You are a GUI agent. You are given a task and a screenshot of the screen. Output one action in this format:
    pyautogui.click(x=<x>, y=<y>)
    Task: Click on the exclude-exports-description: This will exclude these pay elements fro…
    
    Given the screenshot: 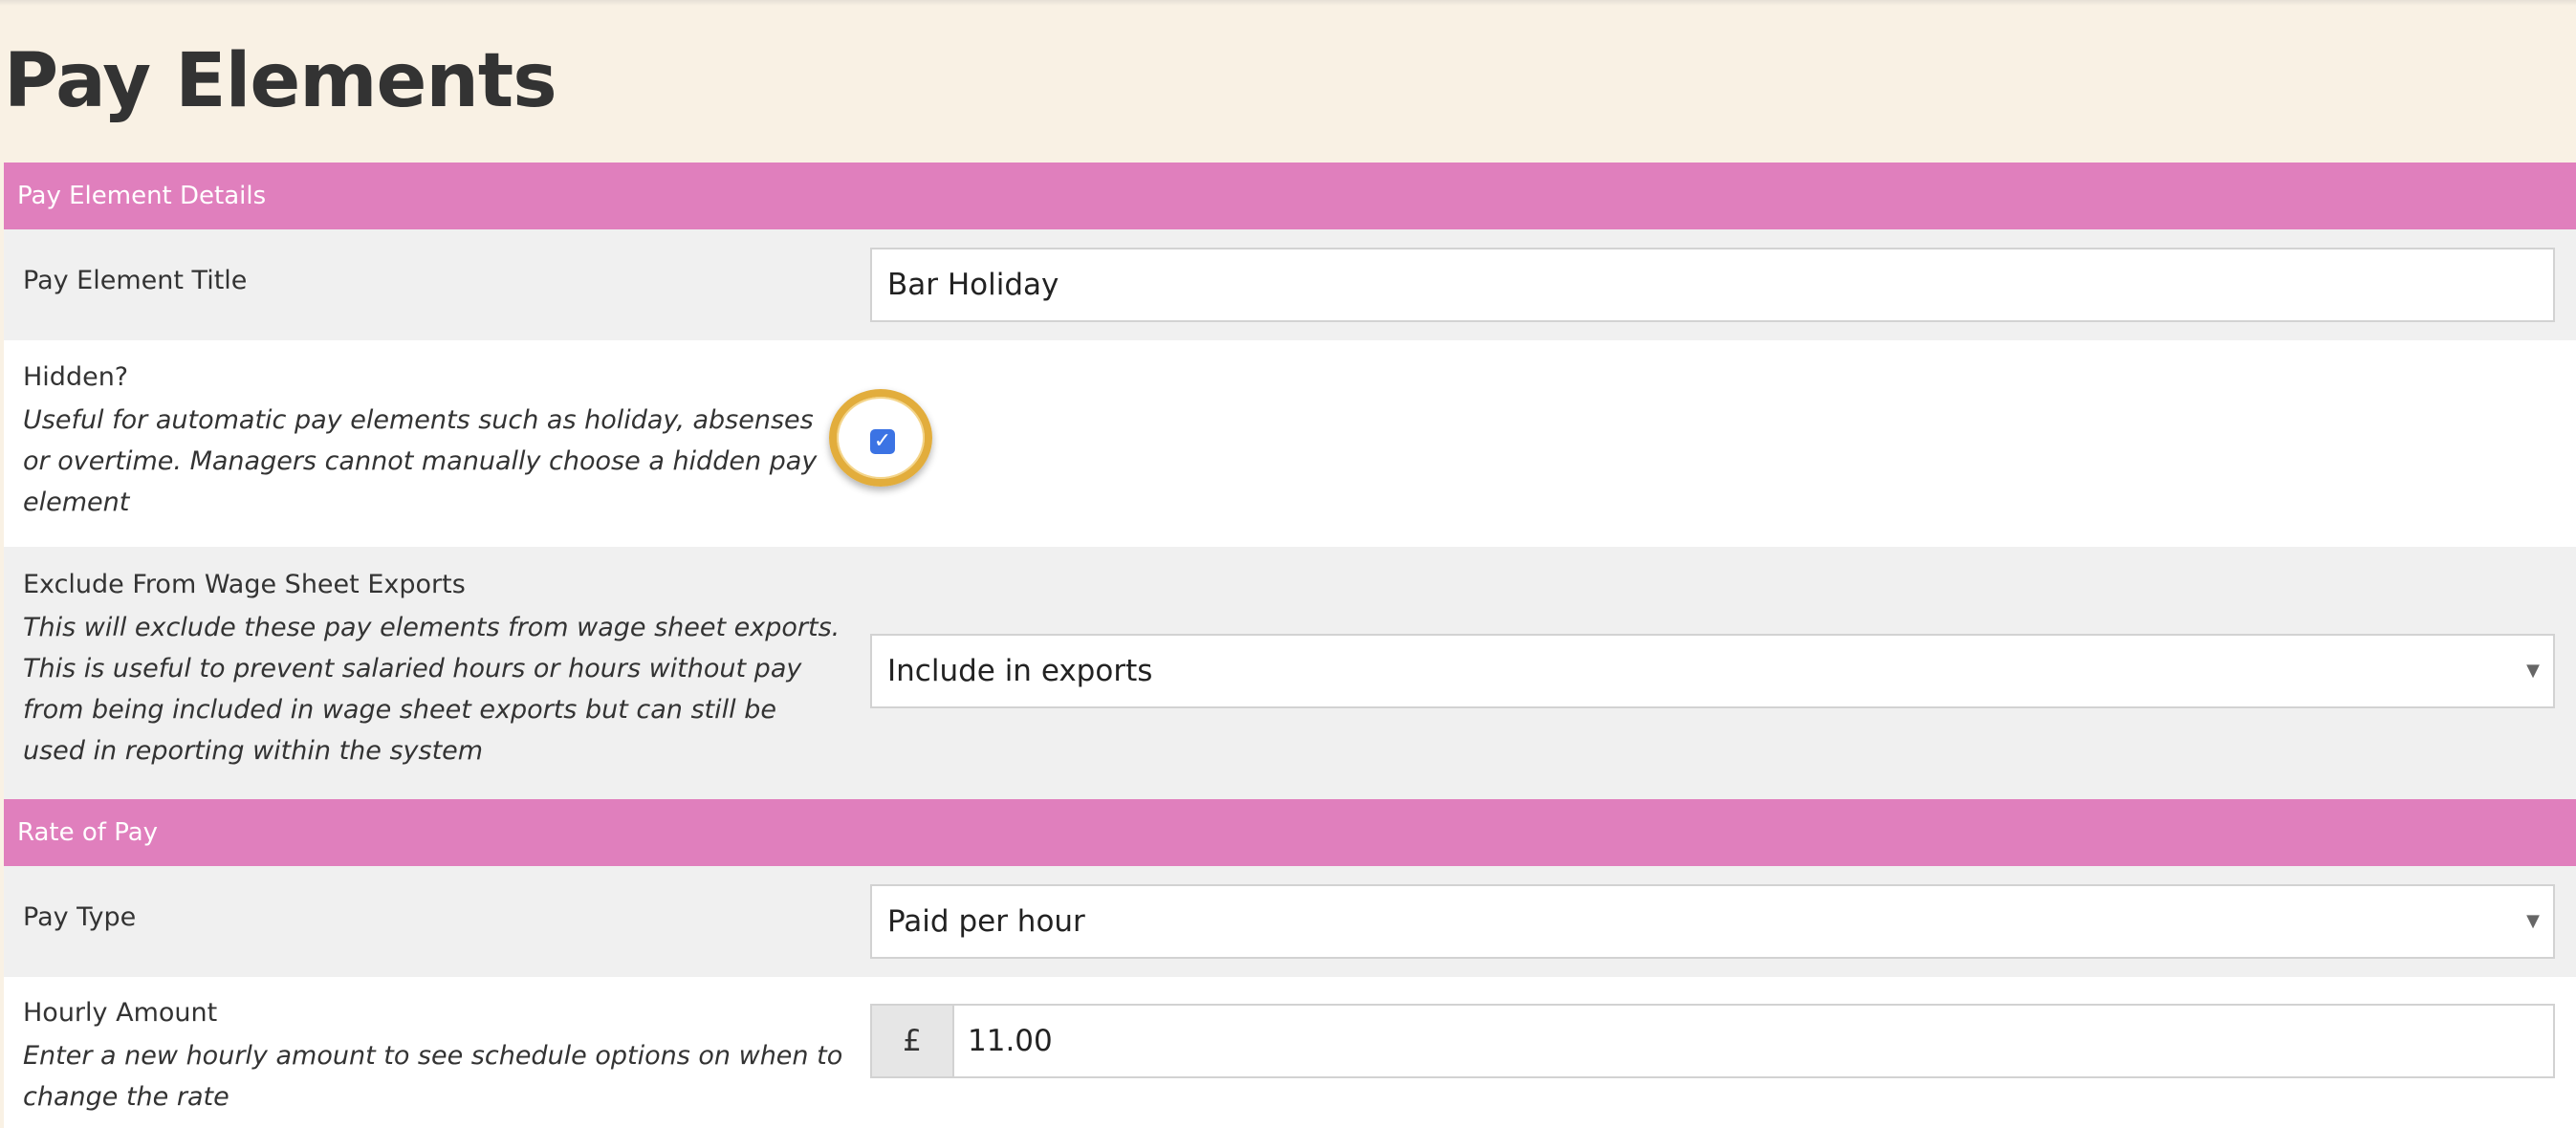 What is the action you would take?
    pyautogui.click(x=431, y=689)
    